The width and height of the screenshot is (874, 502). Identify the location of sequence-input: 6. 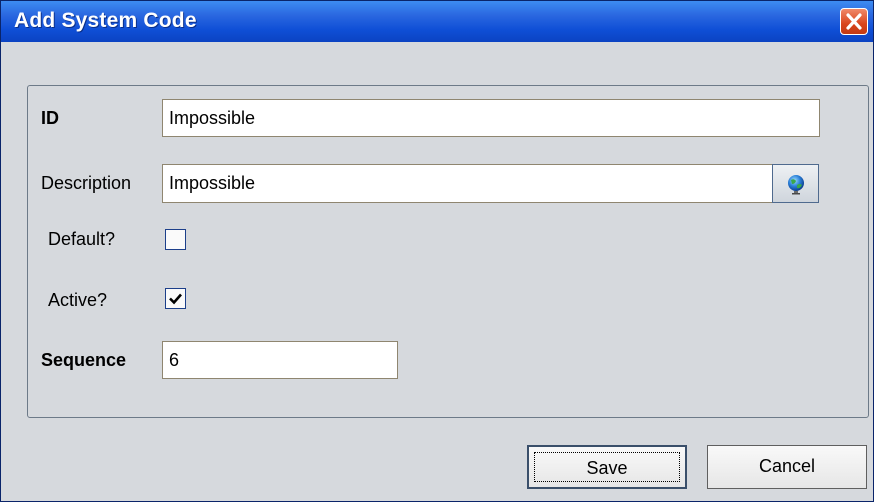
(280, 360).